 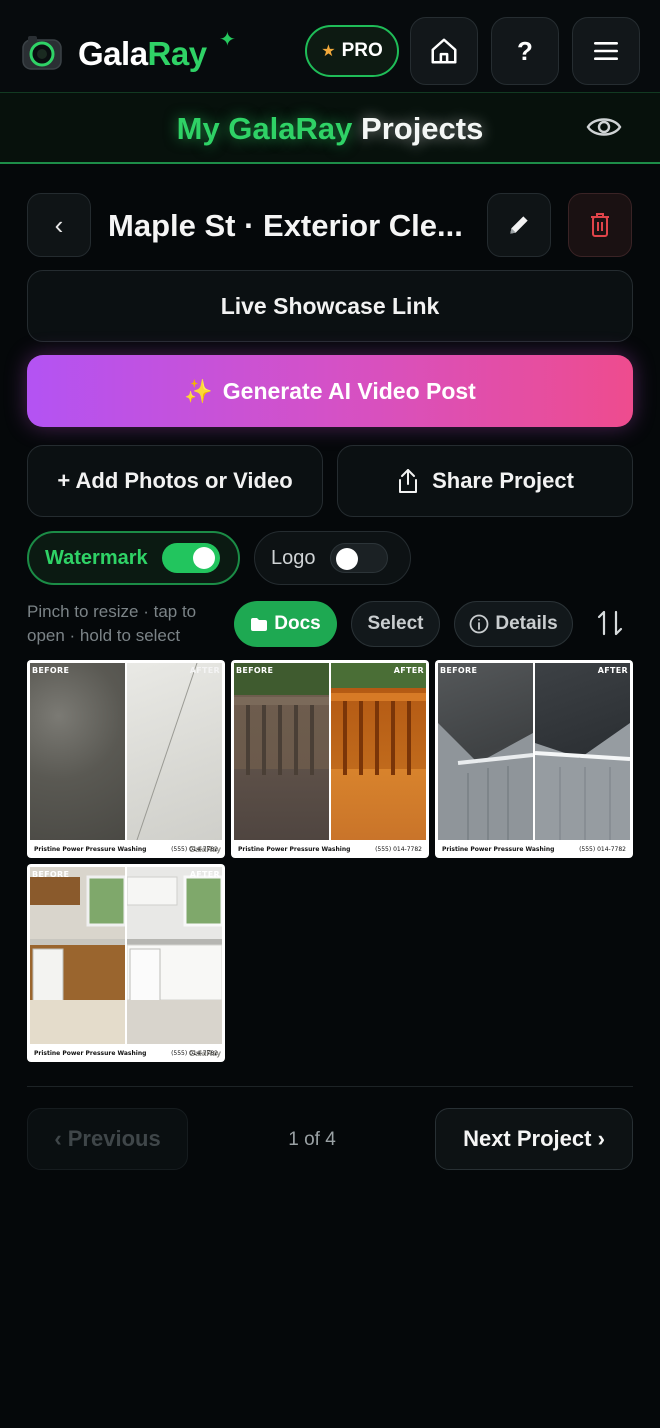 What do you see at coordinates (422, 128) in the screenshot?
I see `page-title-part-2: Projects` at bounding box center [422, 128].